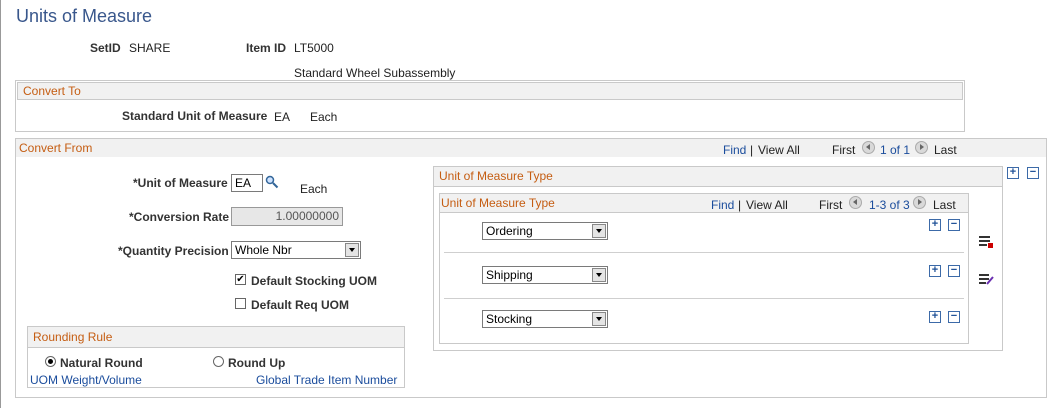 The height and width of the screenshot is (408, 1061). I want to click on uom-type-grid-title: Unit of Measure Type, so click(498, 203).